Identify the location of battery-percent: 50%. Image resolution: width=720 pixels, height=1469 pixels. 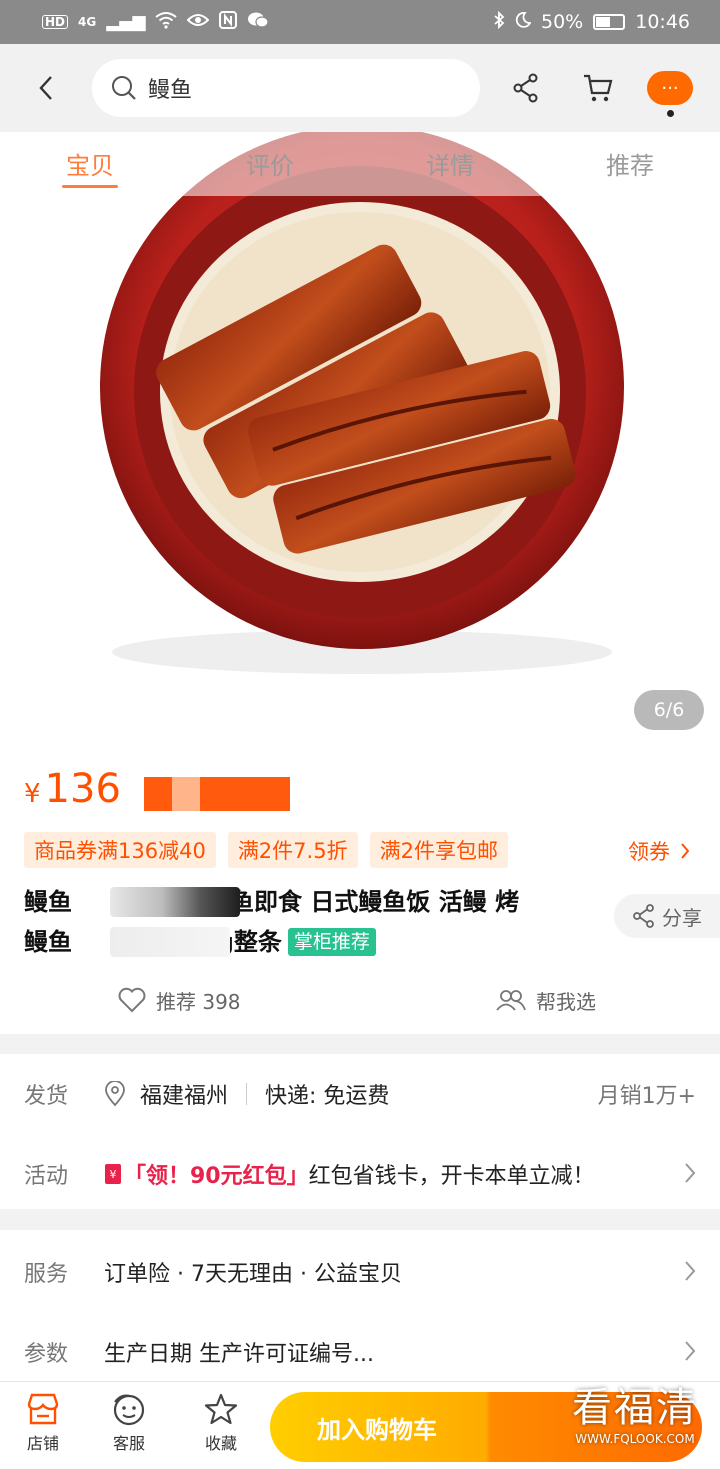
(562, 22).